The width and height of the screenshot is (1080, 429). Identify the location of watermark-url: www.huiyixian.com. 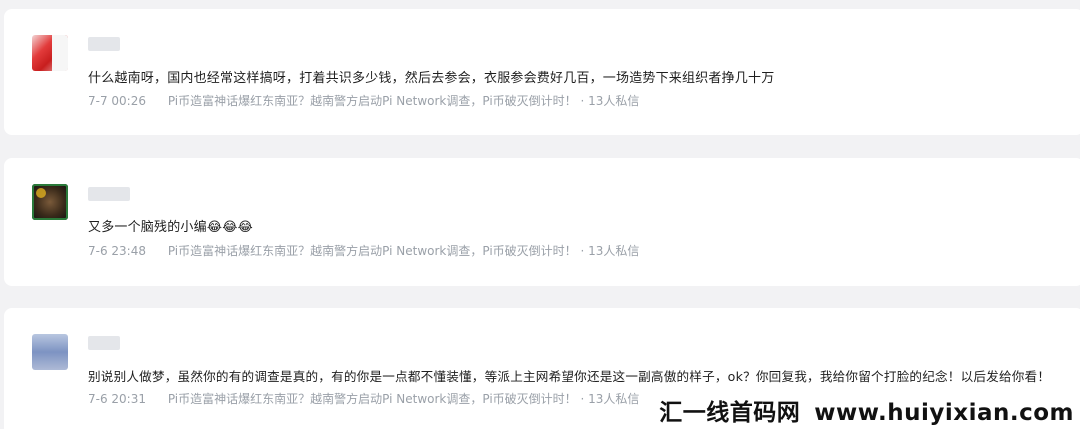
(944, 413).